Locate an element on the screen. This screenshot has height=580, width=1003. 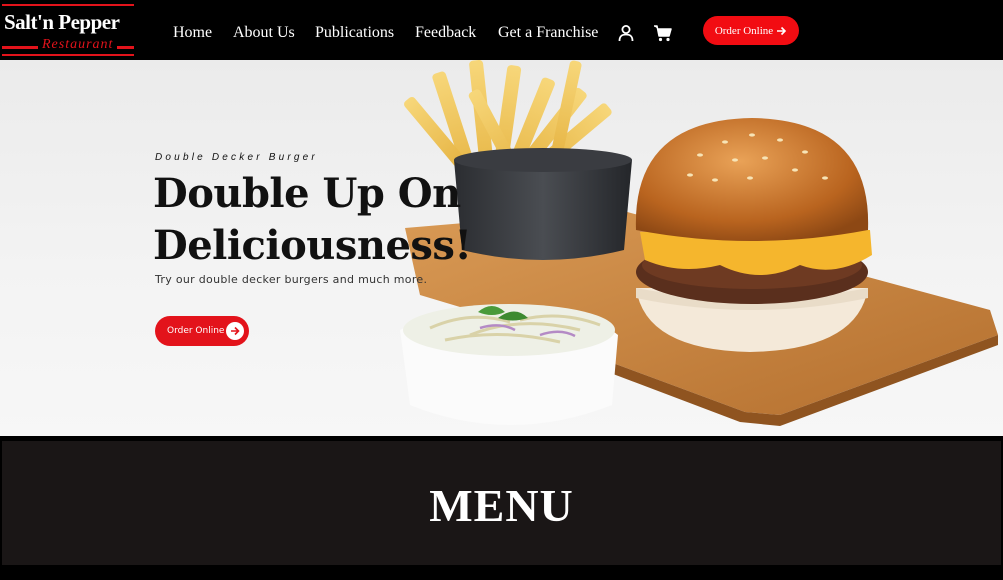
nav-order-online-label: Order Online is located at coordinates (744, 30).